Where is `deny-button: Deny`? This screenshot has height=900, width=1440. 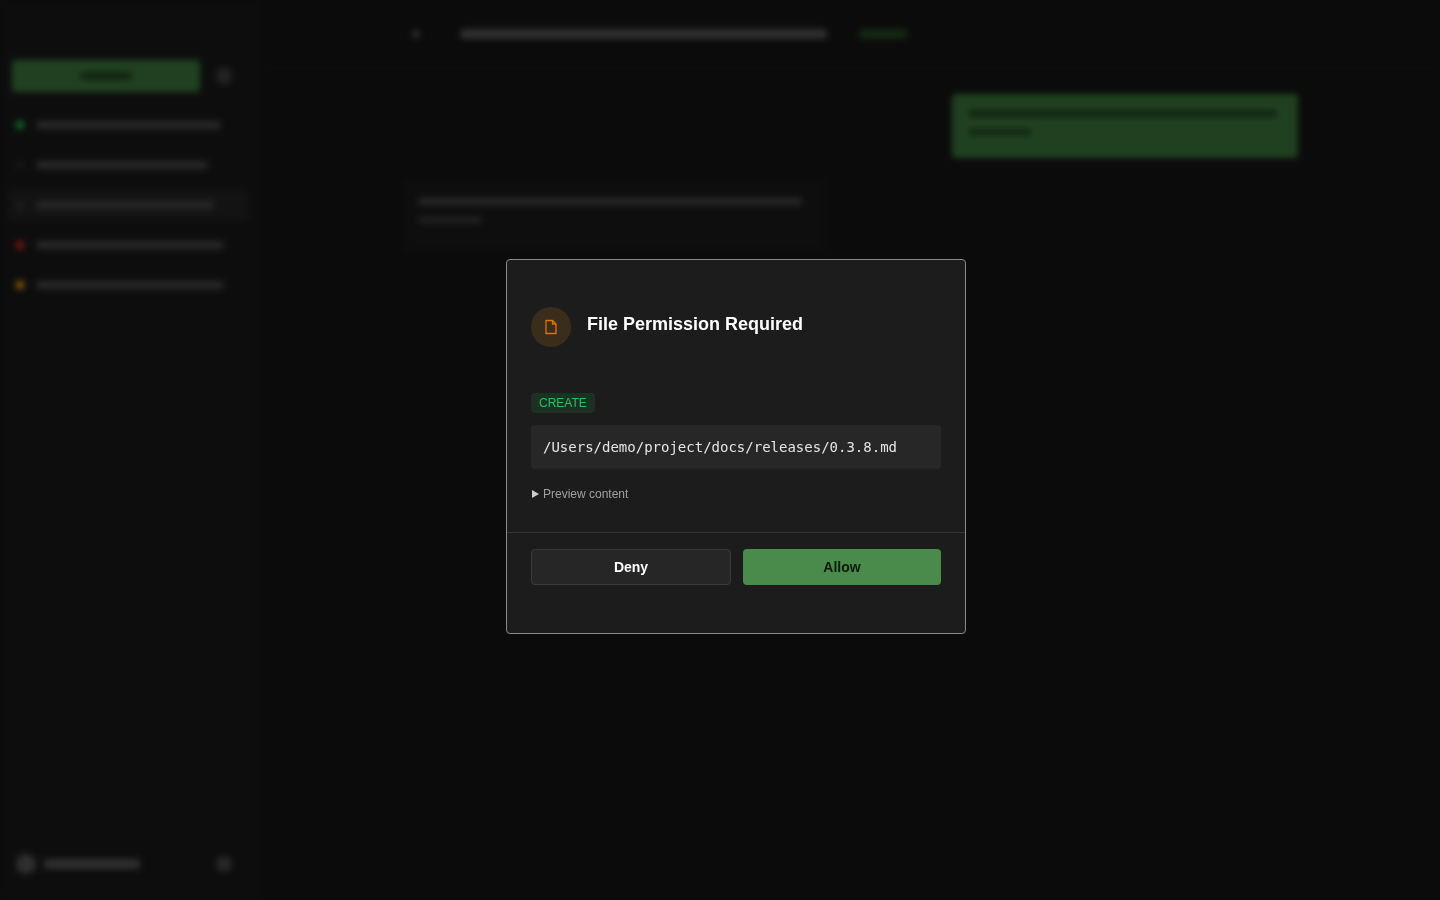 deny-button: Deny is located at coordinates (631, 567).